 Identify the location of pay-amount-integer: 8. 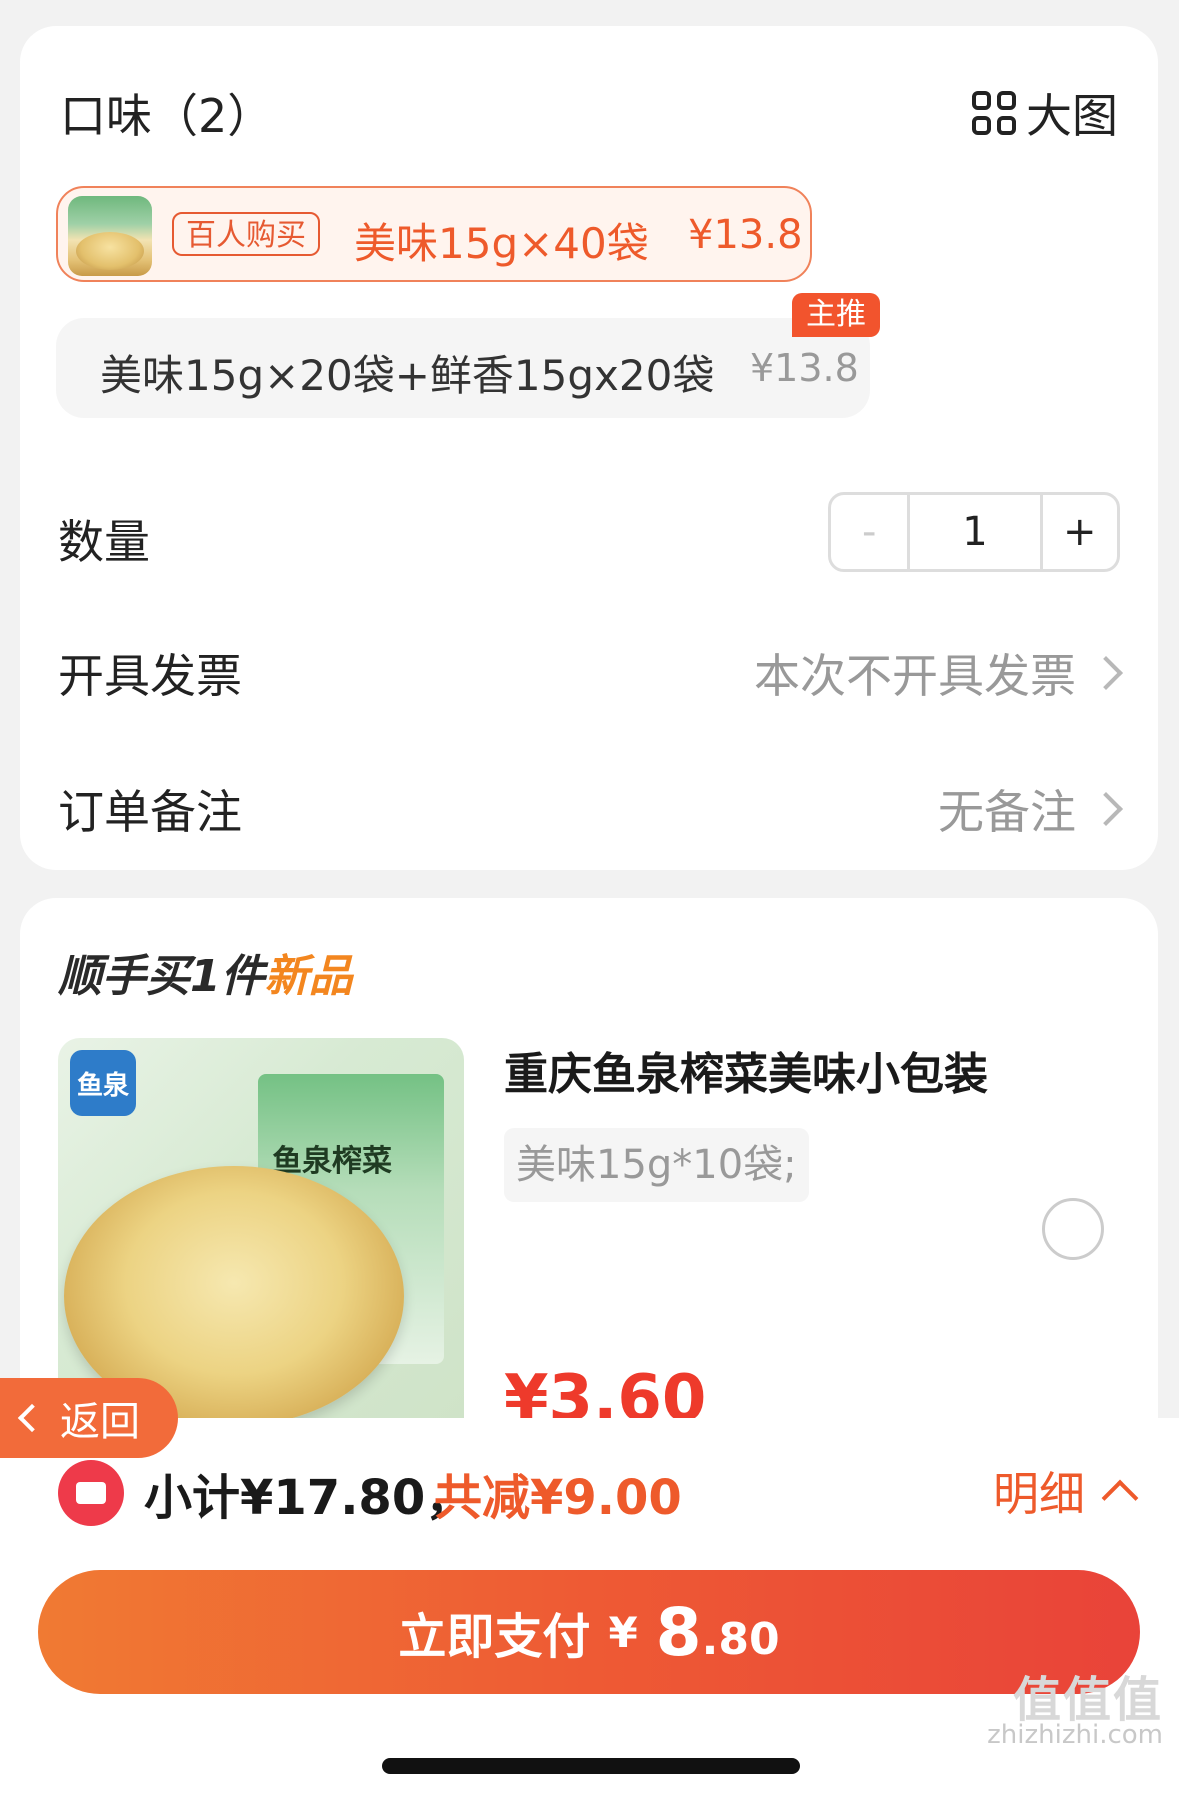
(678, 1632).